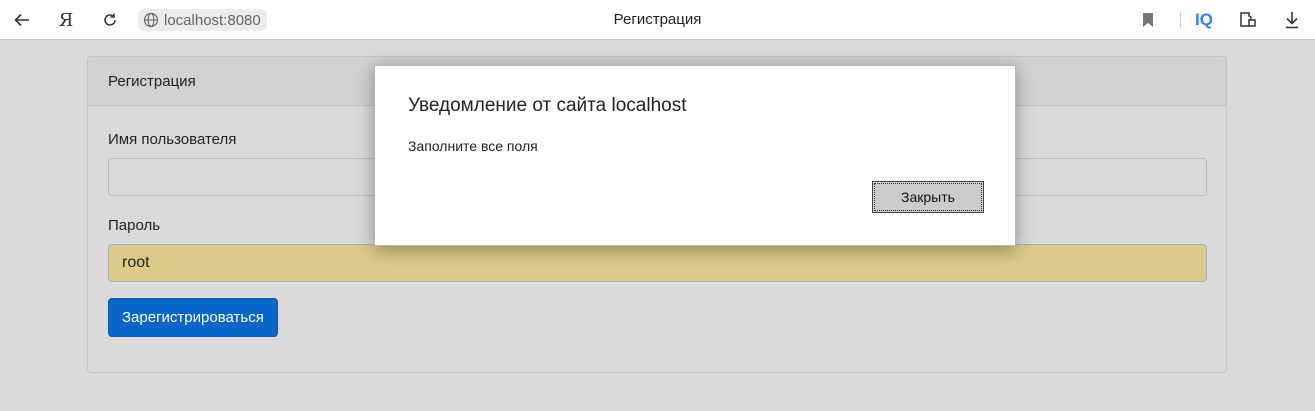 This screenshot has width=1315, height=411. What do you see at coordinates (110, 20) in the screenshot?
I see `reload-icon` at bounding box center [110, 20].